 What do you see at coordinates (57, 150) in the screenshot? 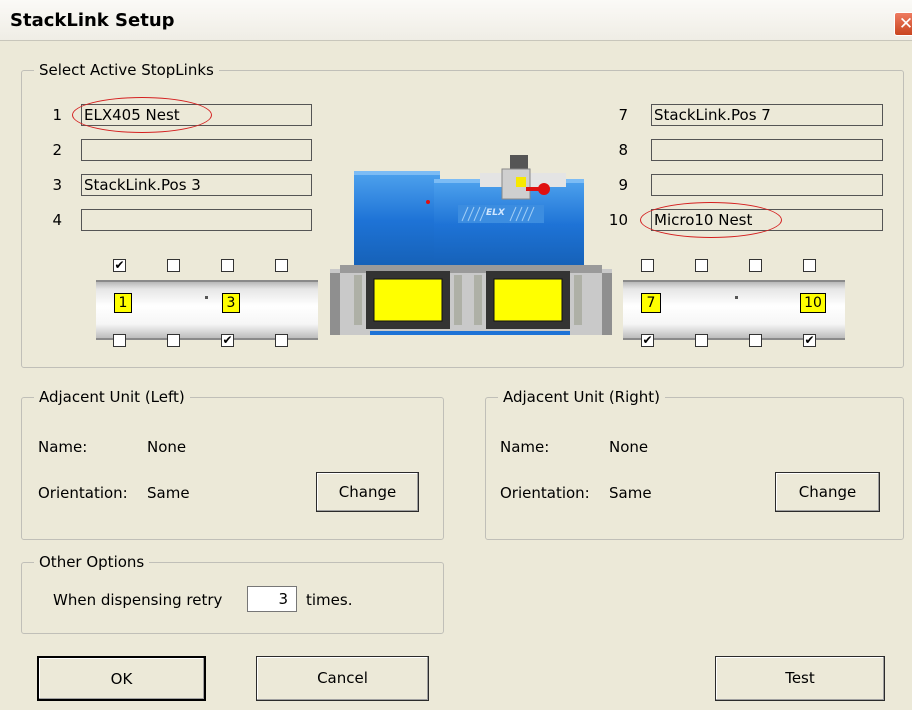
I see `stoplink-number-2: 2` at bounding box center [57, 150].